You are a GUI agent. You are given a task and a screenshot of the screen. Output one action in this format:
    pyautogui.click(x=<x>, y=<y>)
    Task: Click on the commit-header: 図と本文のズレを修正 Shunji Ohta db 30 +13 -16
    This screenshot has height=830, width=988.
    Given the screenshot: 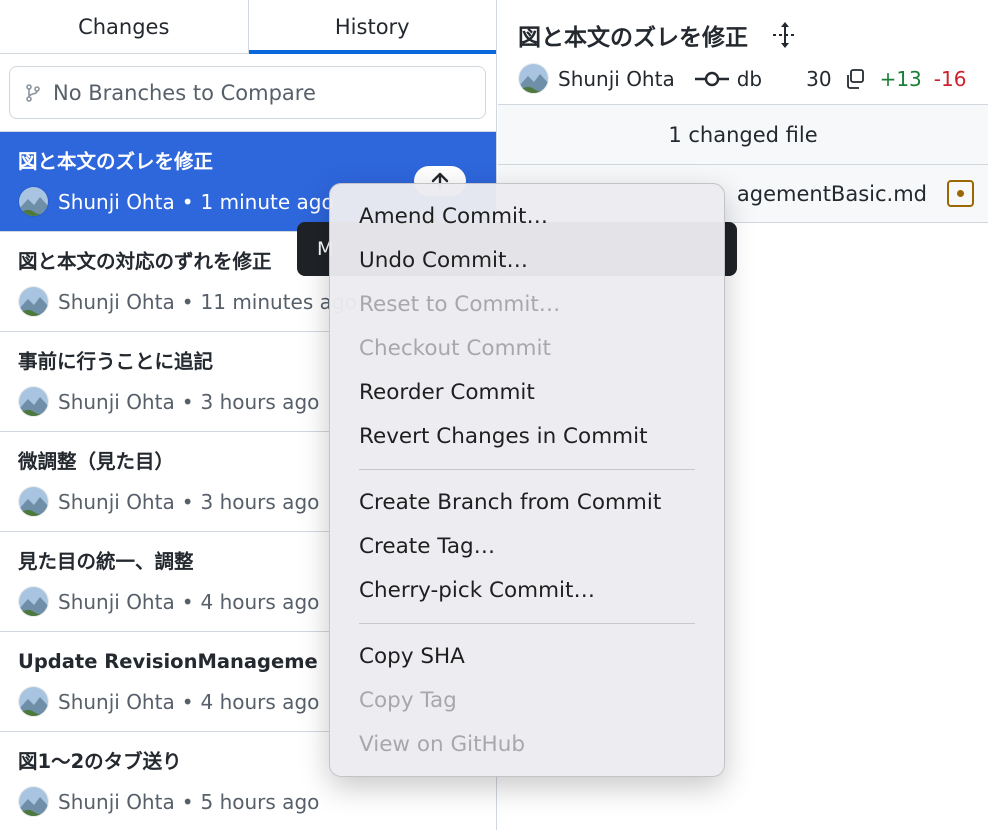 What is the action you would take?
    pyautogui.click(x=743, y=52)
    